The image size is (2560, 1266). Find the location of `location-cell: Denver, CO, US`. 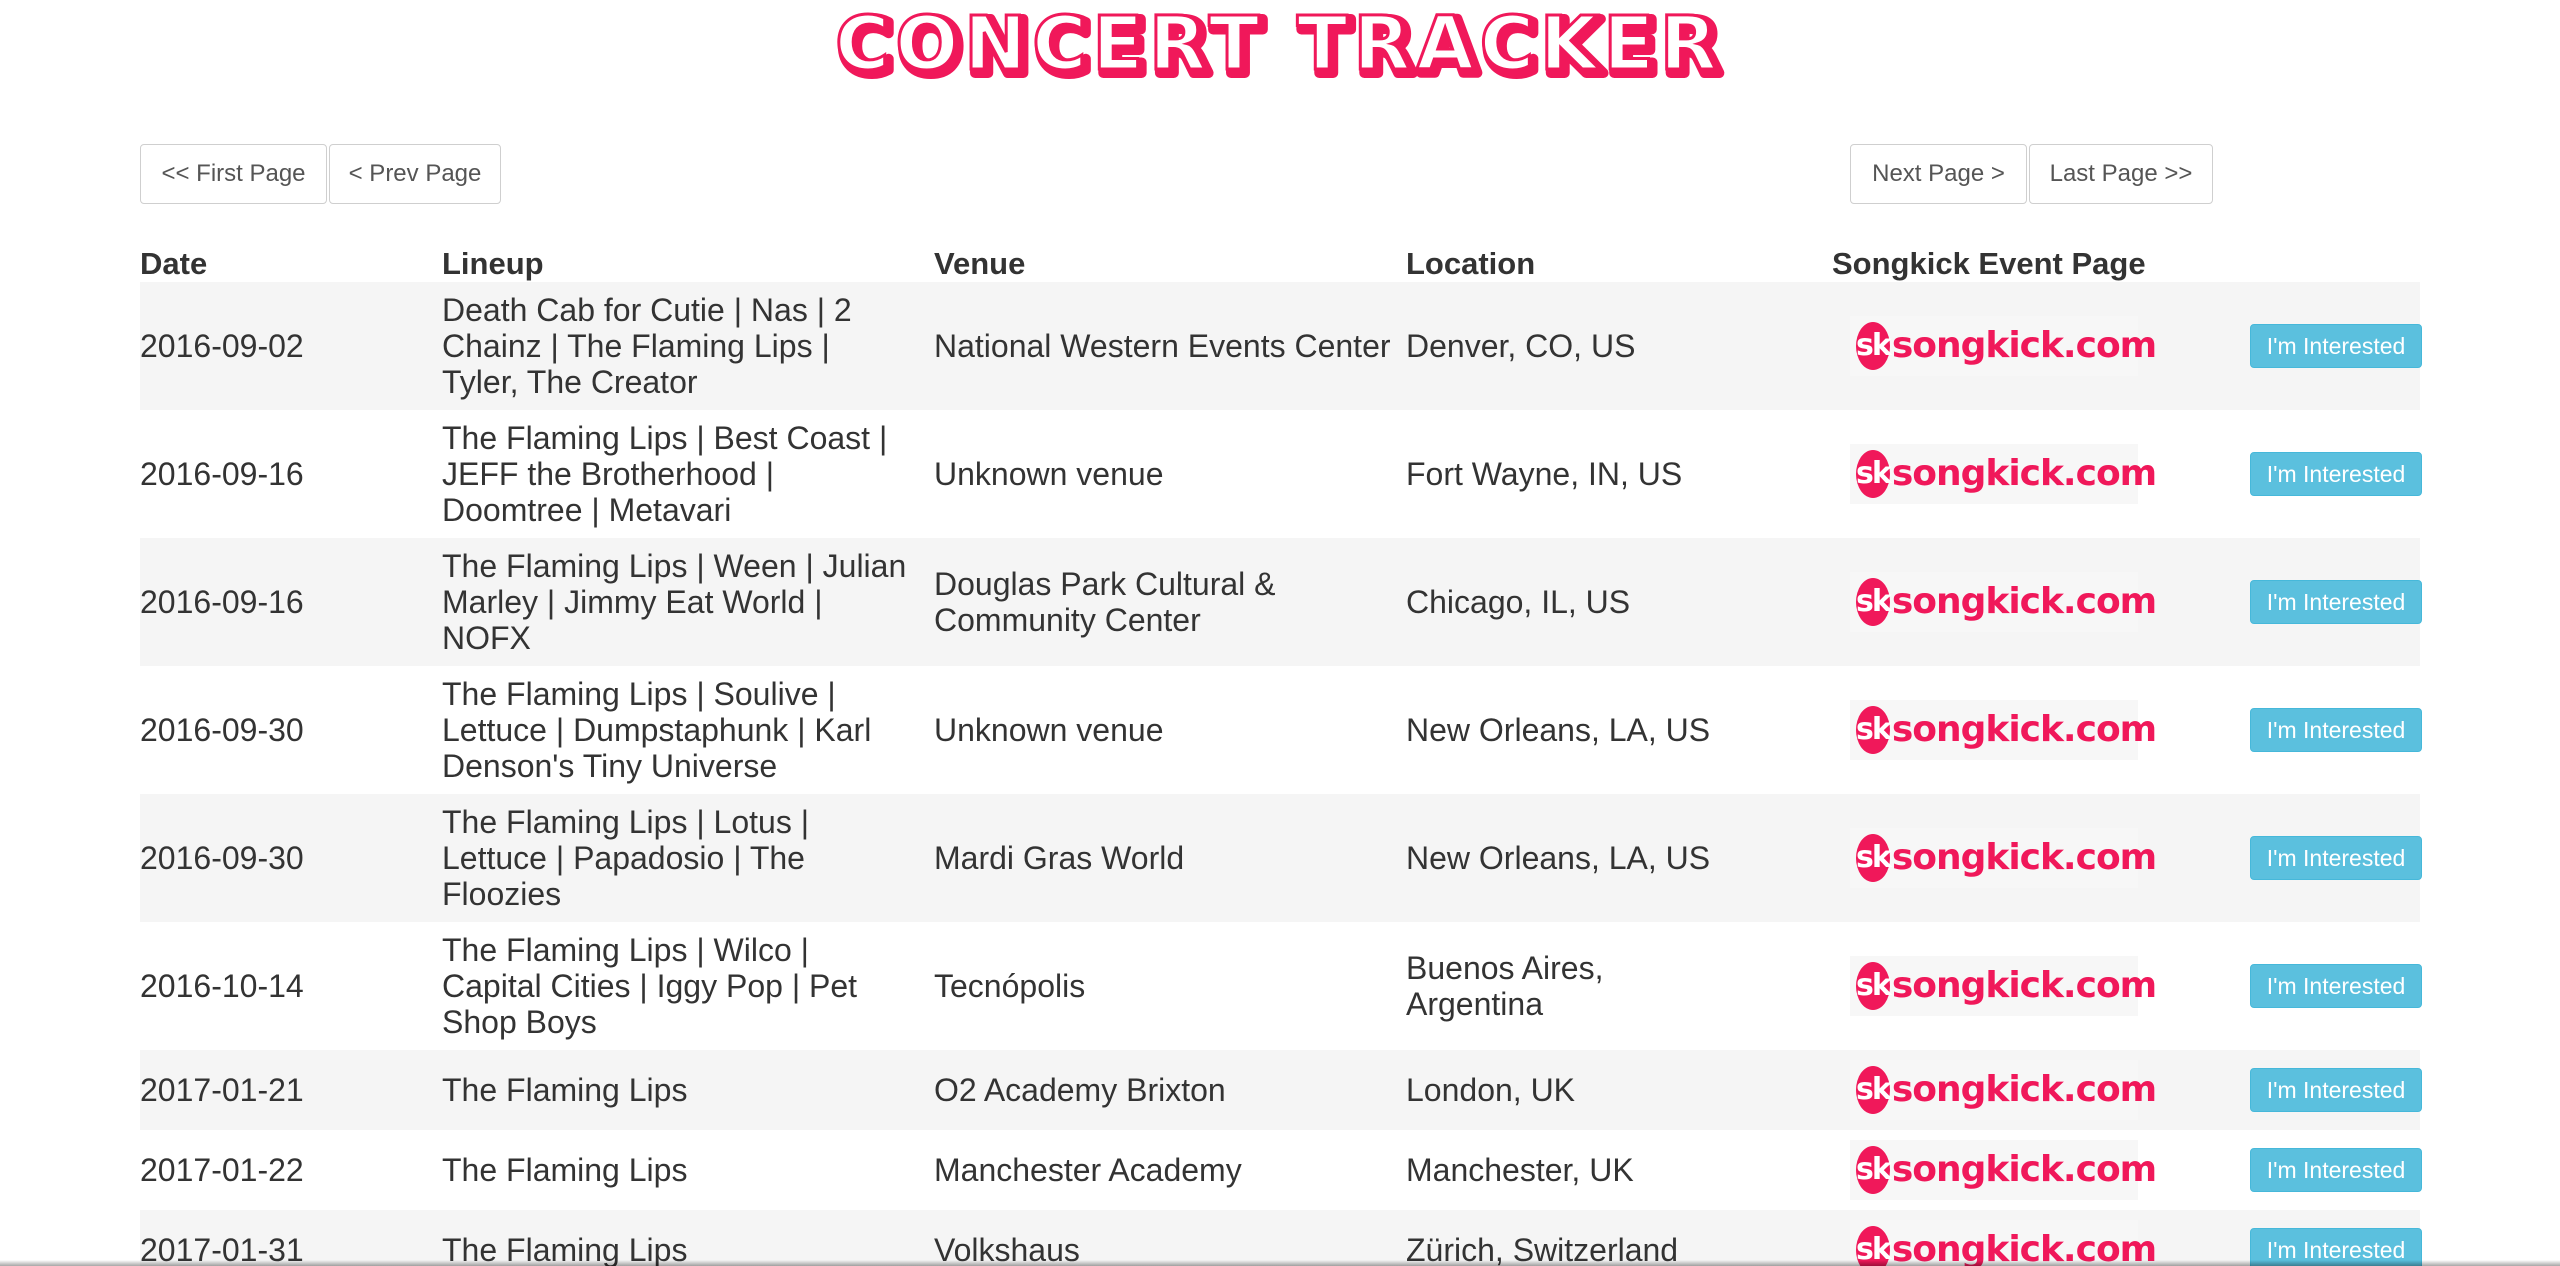

location-cell: Denver, CO, US is located at coordinates (1571, 346).